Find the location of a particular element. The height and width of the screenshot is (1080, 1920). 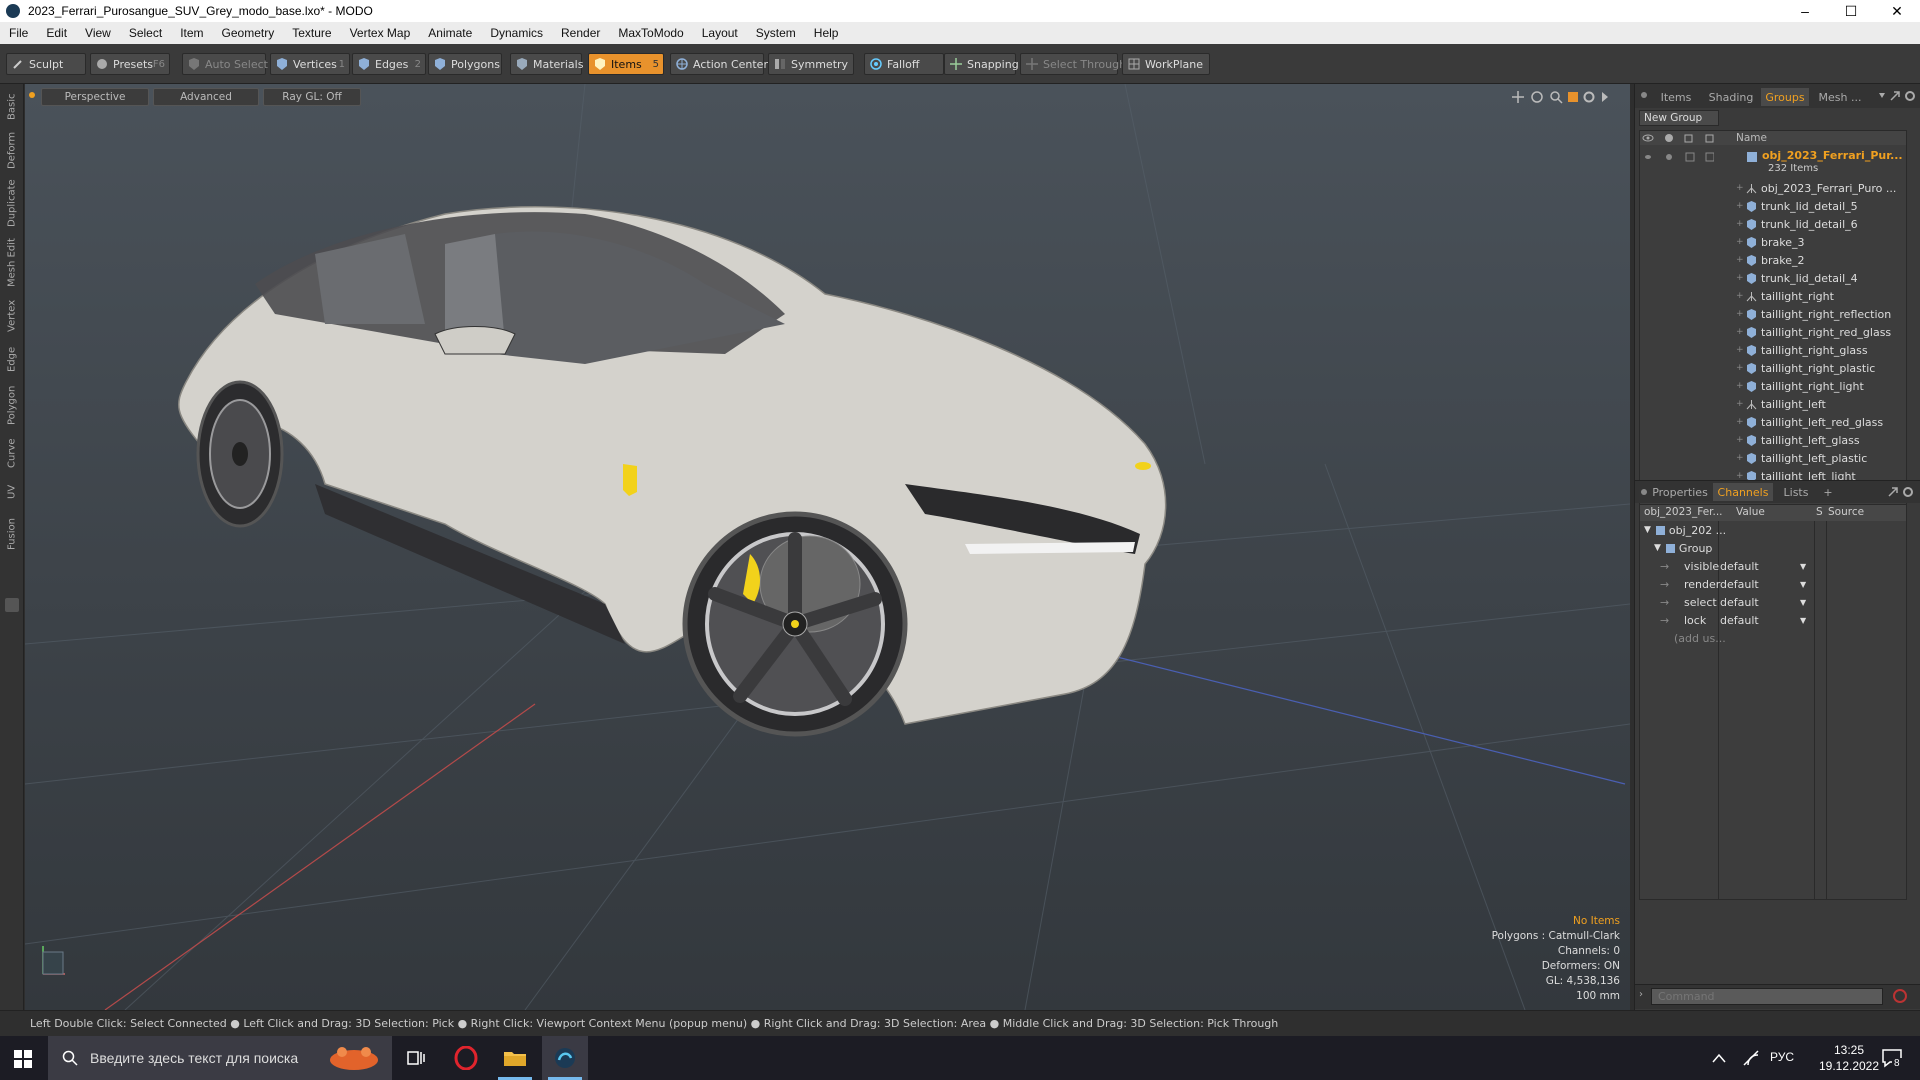

tab-uv: UV is located at coordinates (12, 492).